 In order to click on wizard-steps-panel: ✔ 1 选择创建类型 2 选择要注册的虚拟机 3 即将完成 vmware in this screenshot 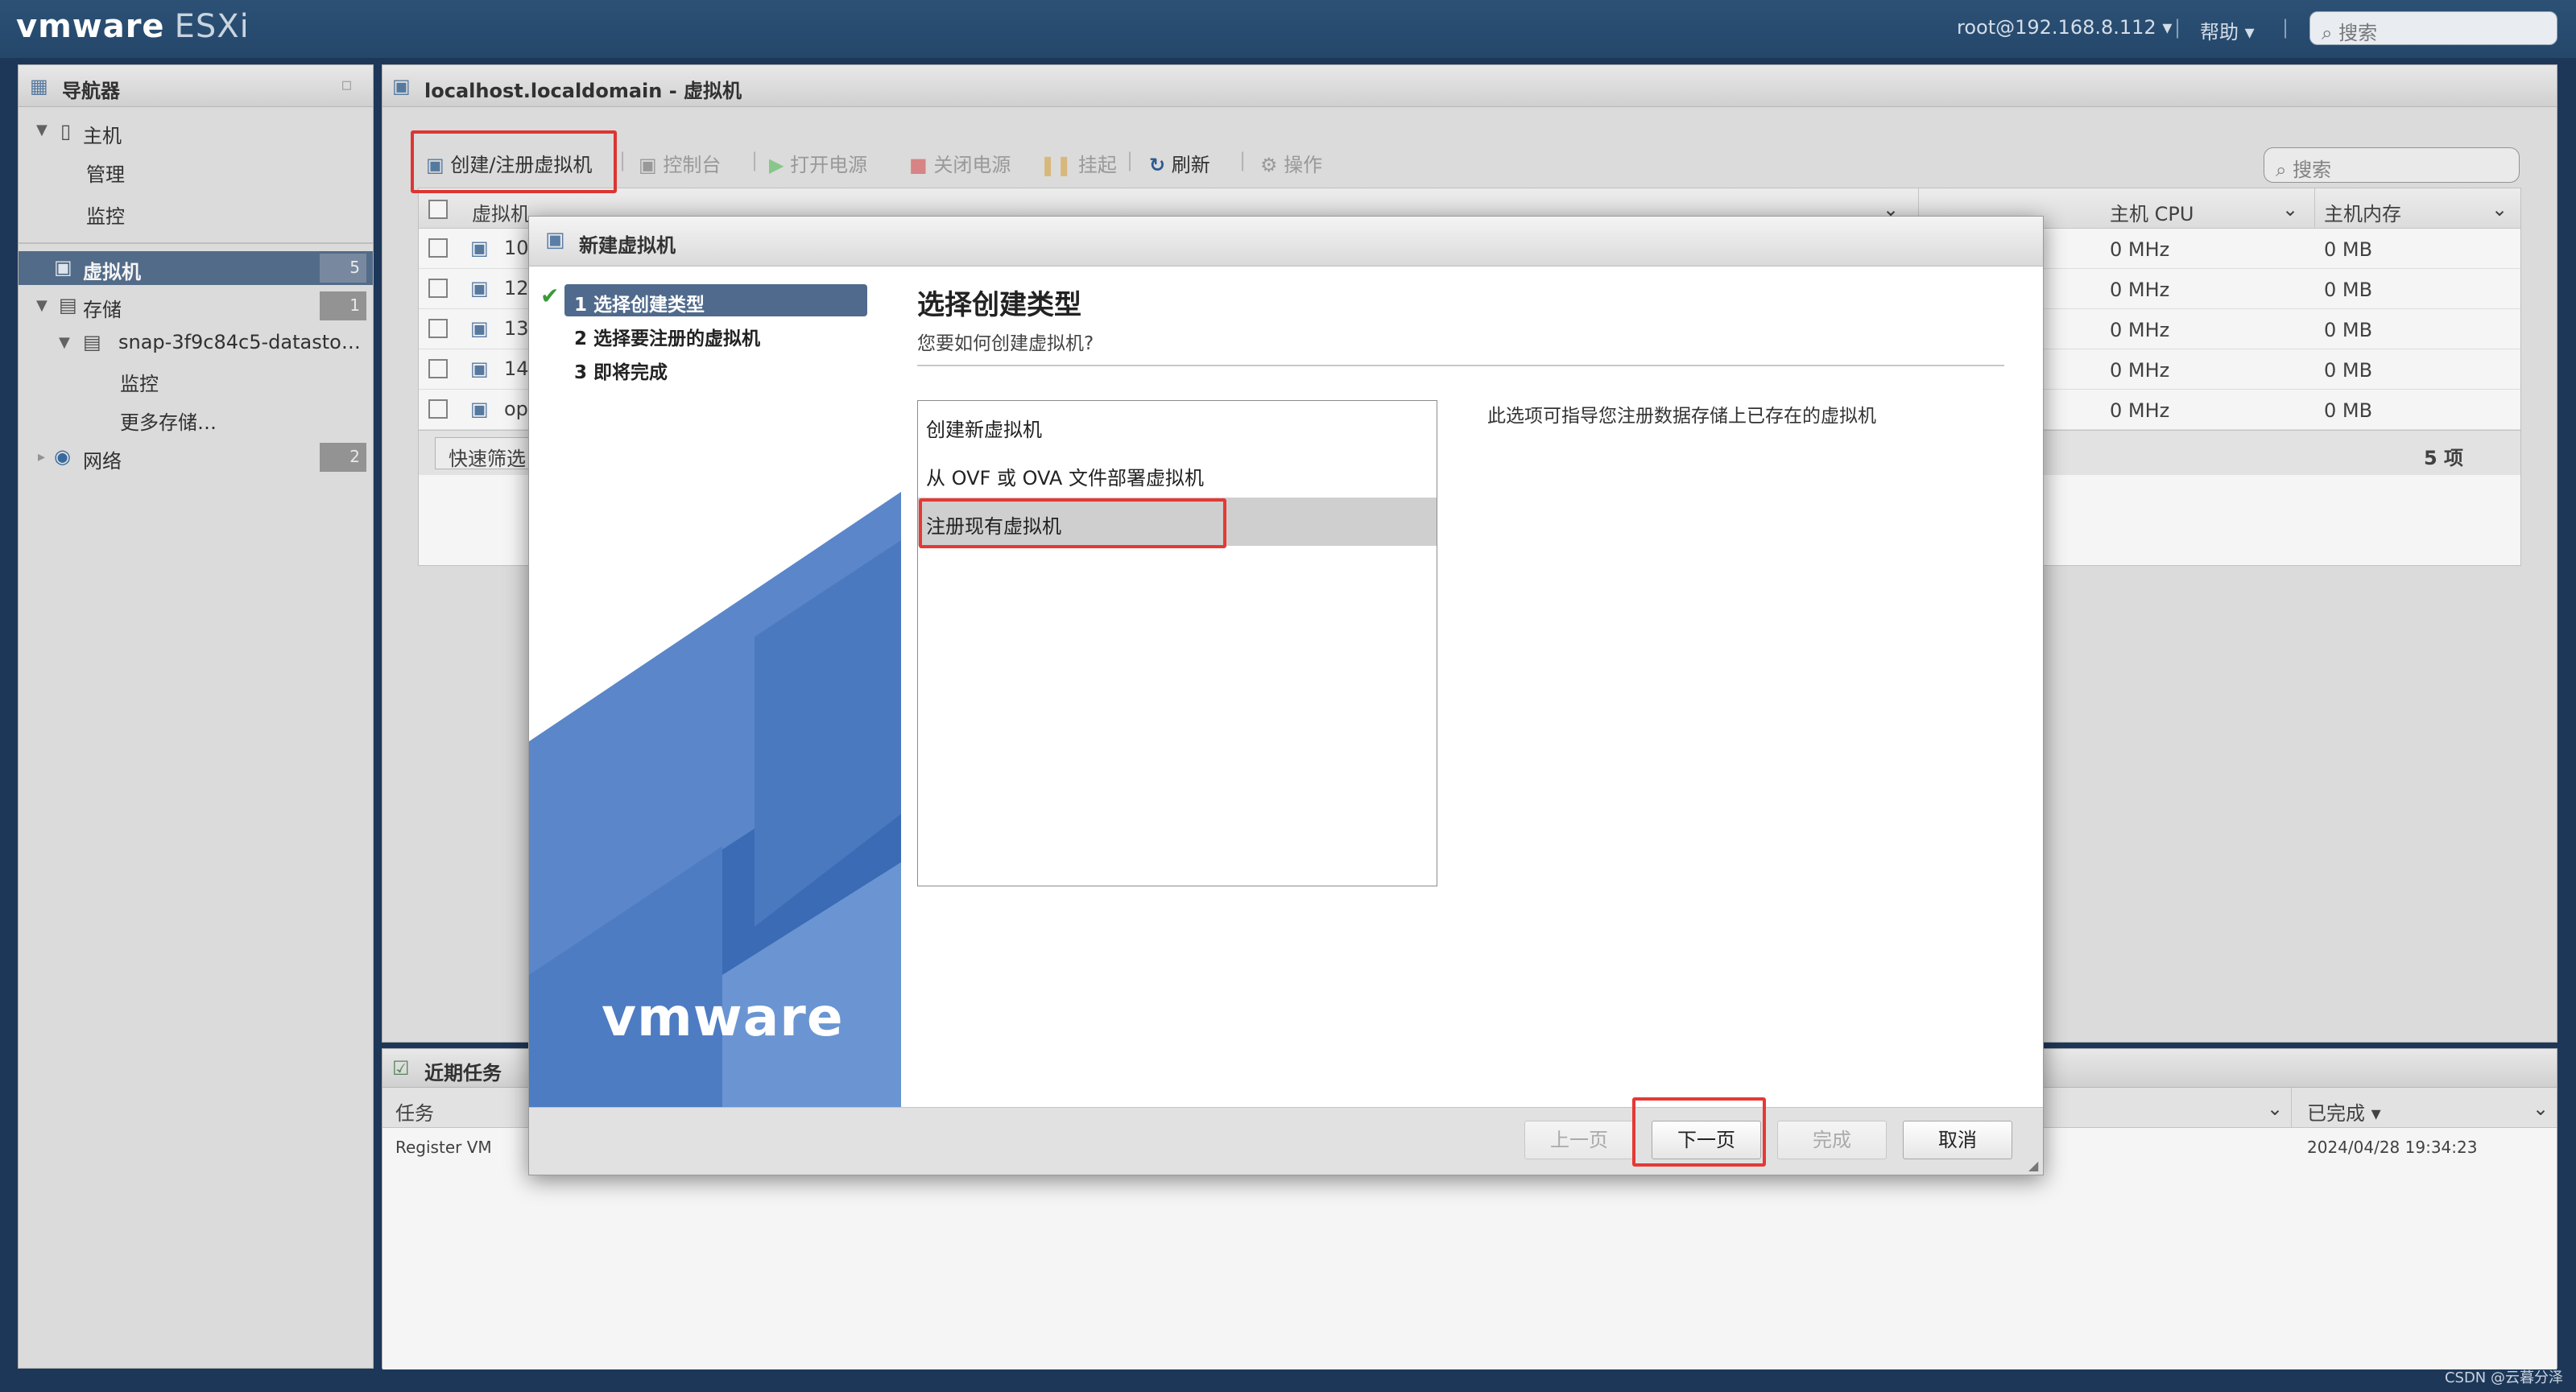, I will do `click(715, 686)`.